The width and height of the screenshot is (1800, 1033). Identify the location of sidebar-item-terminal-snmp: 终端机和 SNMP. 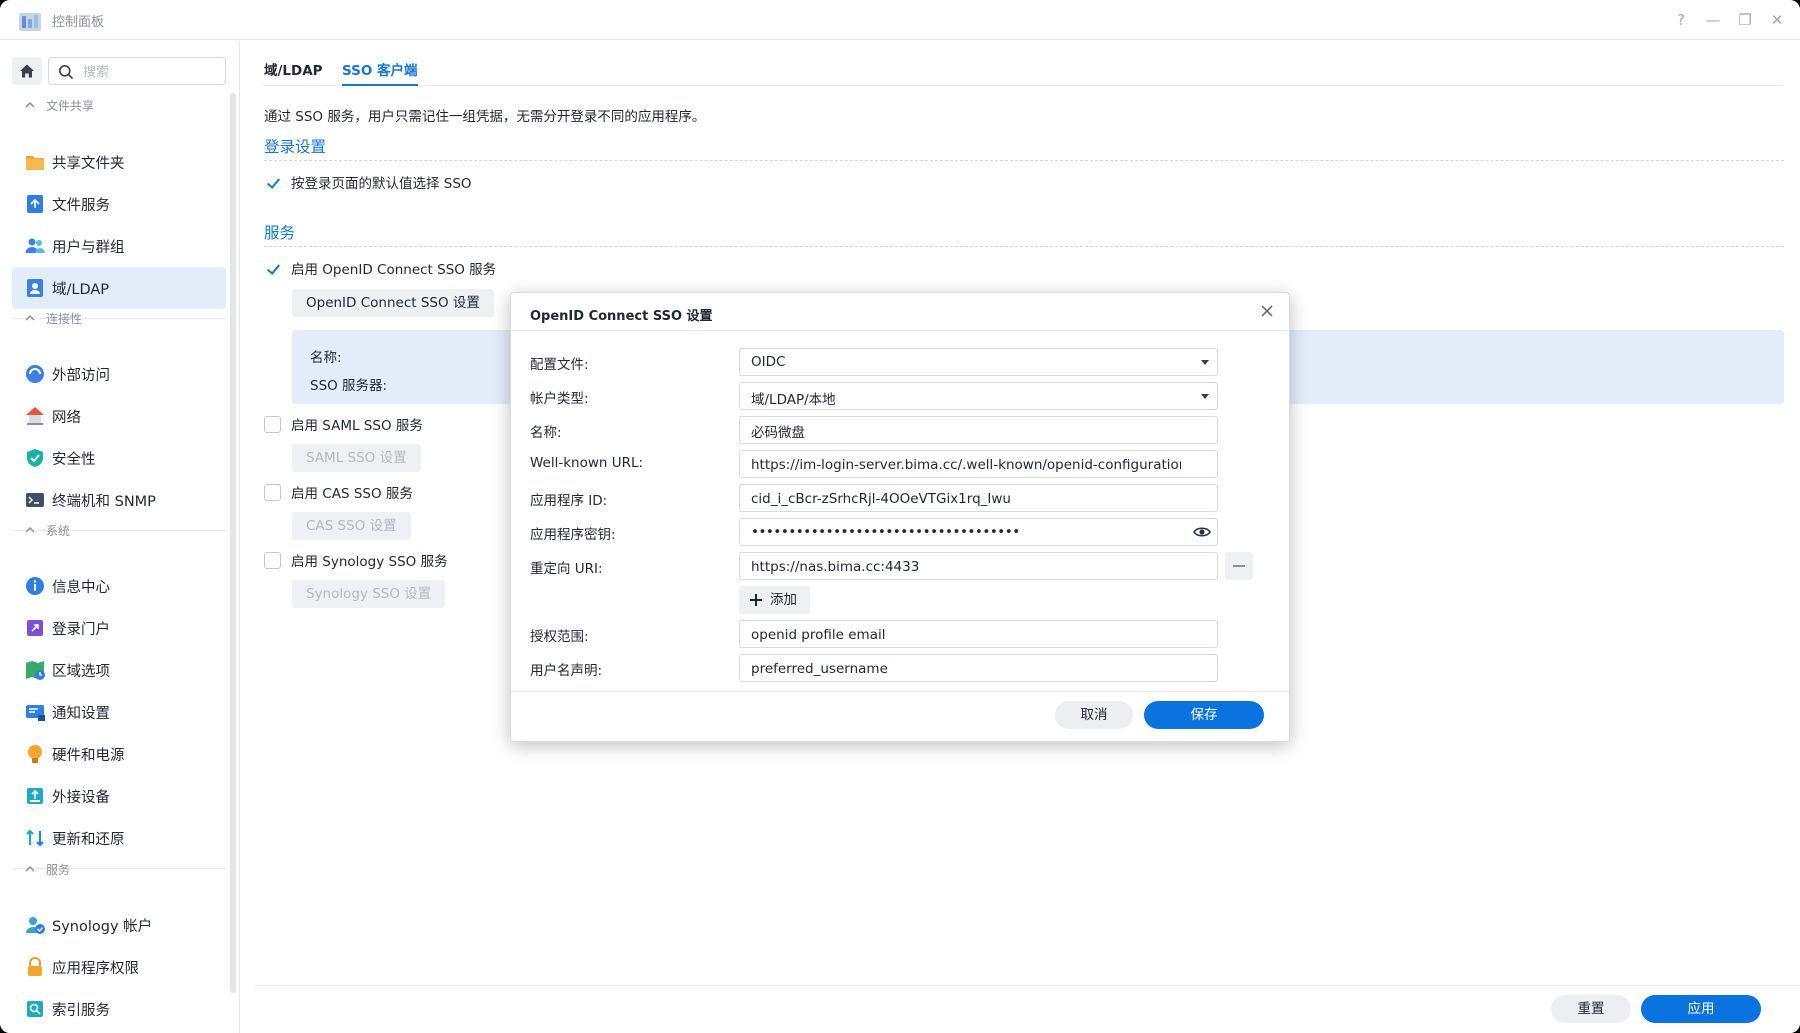
(119, 500).